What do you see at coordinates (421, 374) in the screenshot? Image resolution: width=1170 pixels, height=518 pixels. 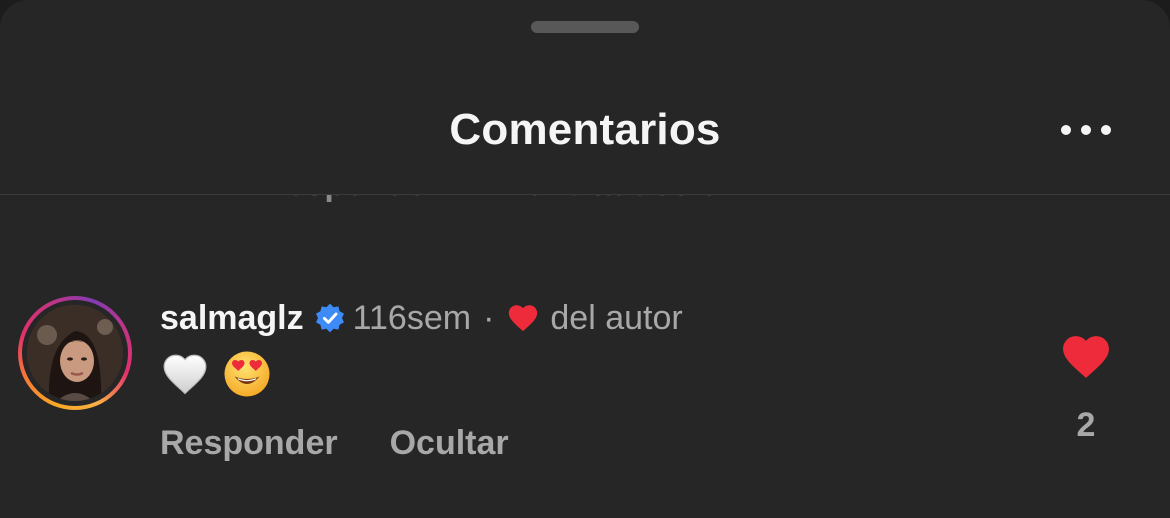 I see `comment-text` at bounding box center [421, 374].